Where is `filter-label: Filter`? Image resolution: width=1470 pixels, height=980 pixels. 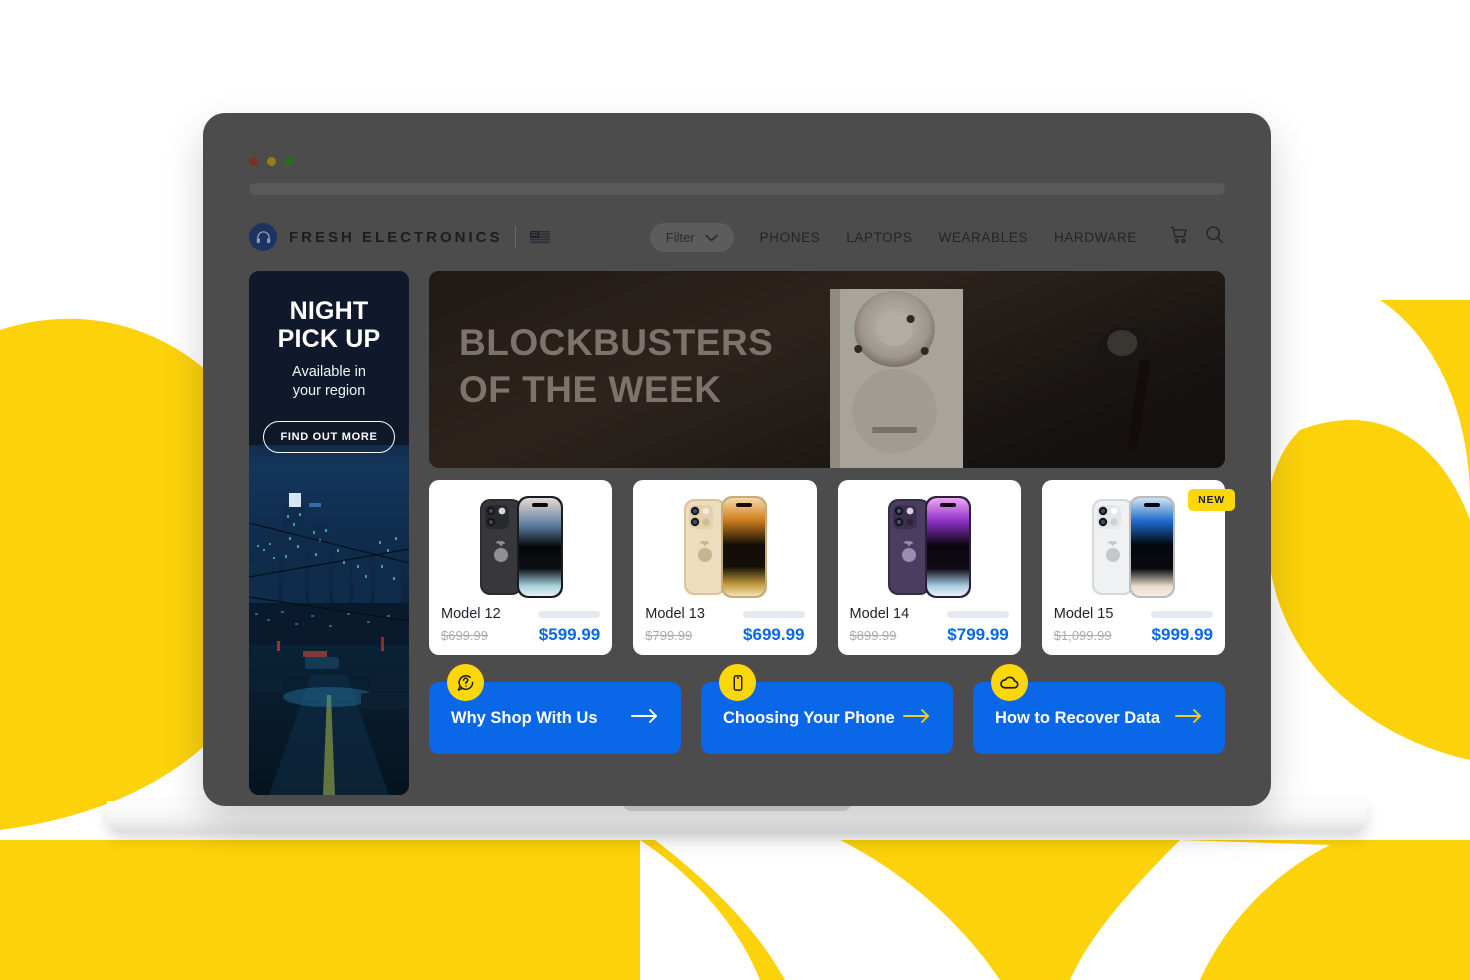 filter-label: Filter is located at coordinates (680, 237).